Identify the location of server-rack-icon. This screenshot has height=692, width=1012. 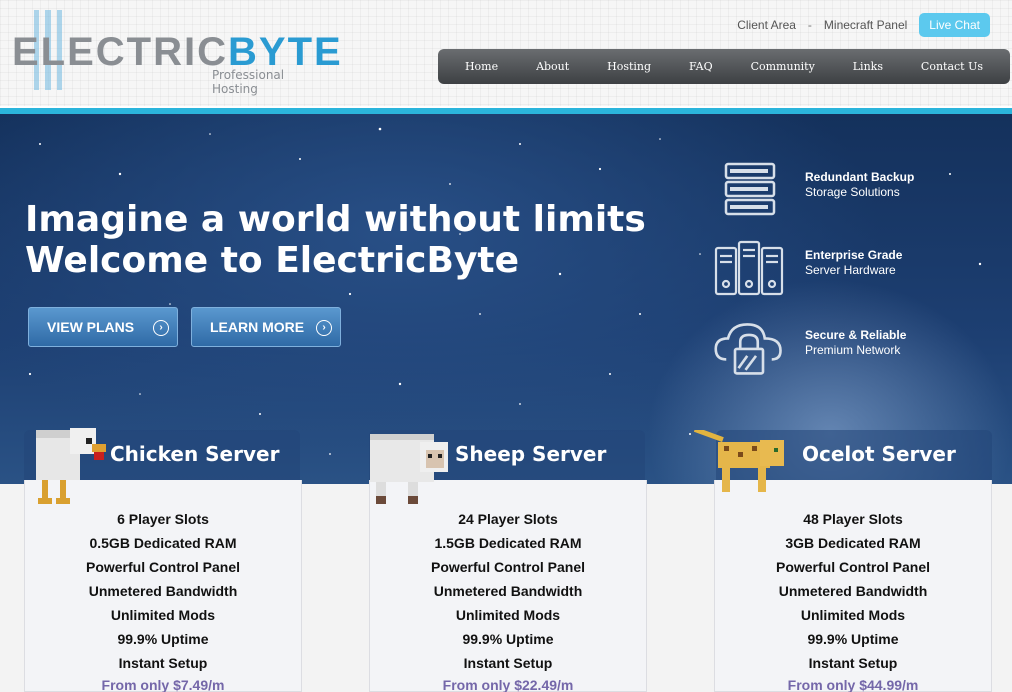
(750, 189).